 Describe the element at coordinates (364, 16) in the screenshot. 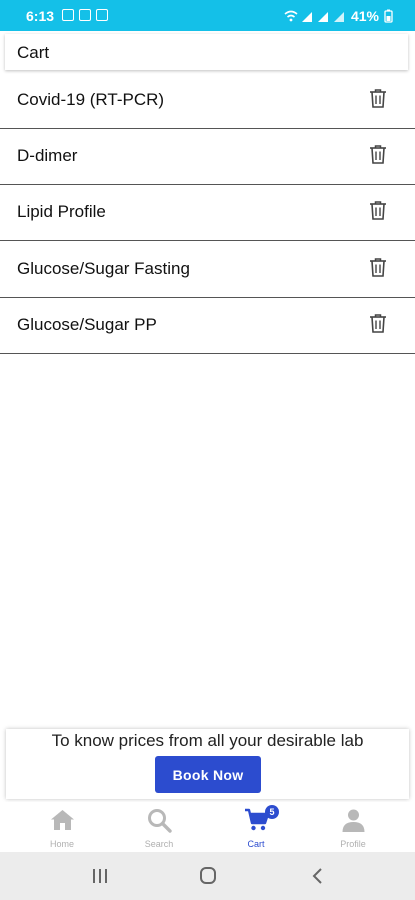

I see `battery-percent: 41%` at that location.